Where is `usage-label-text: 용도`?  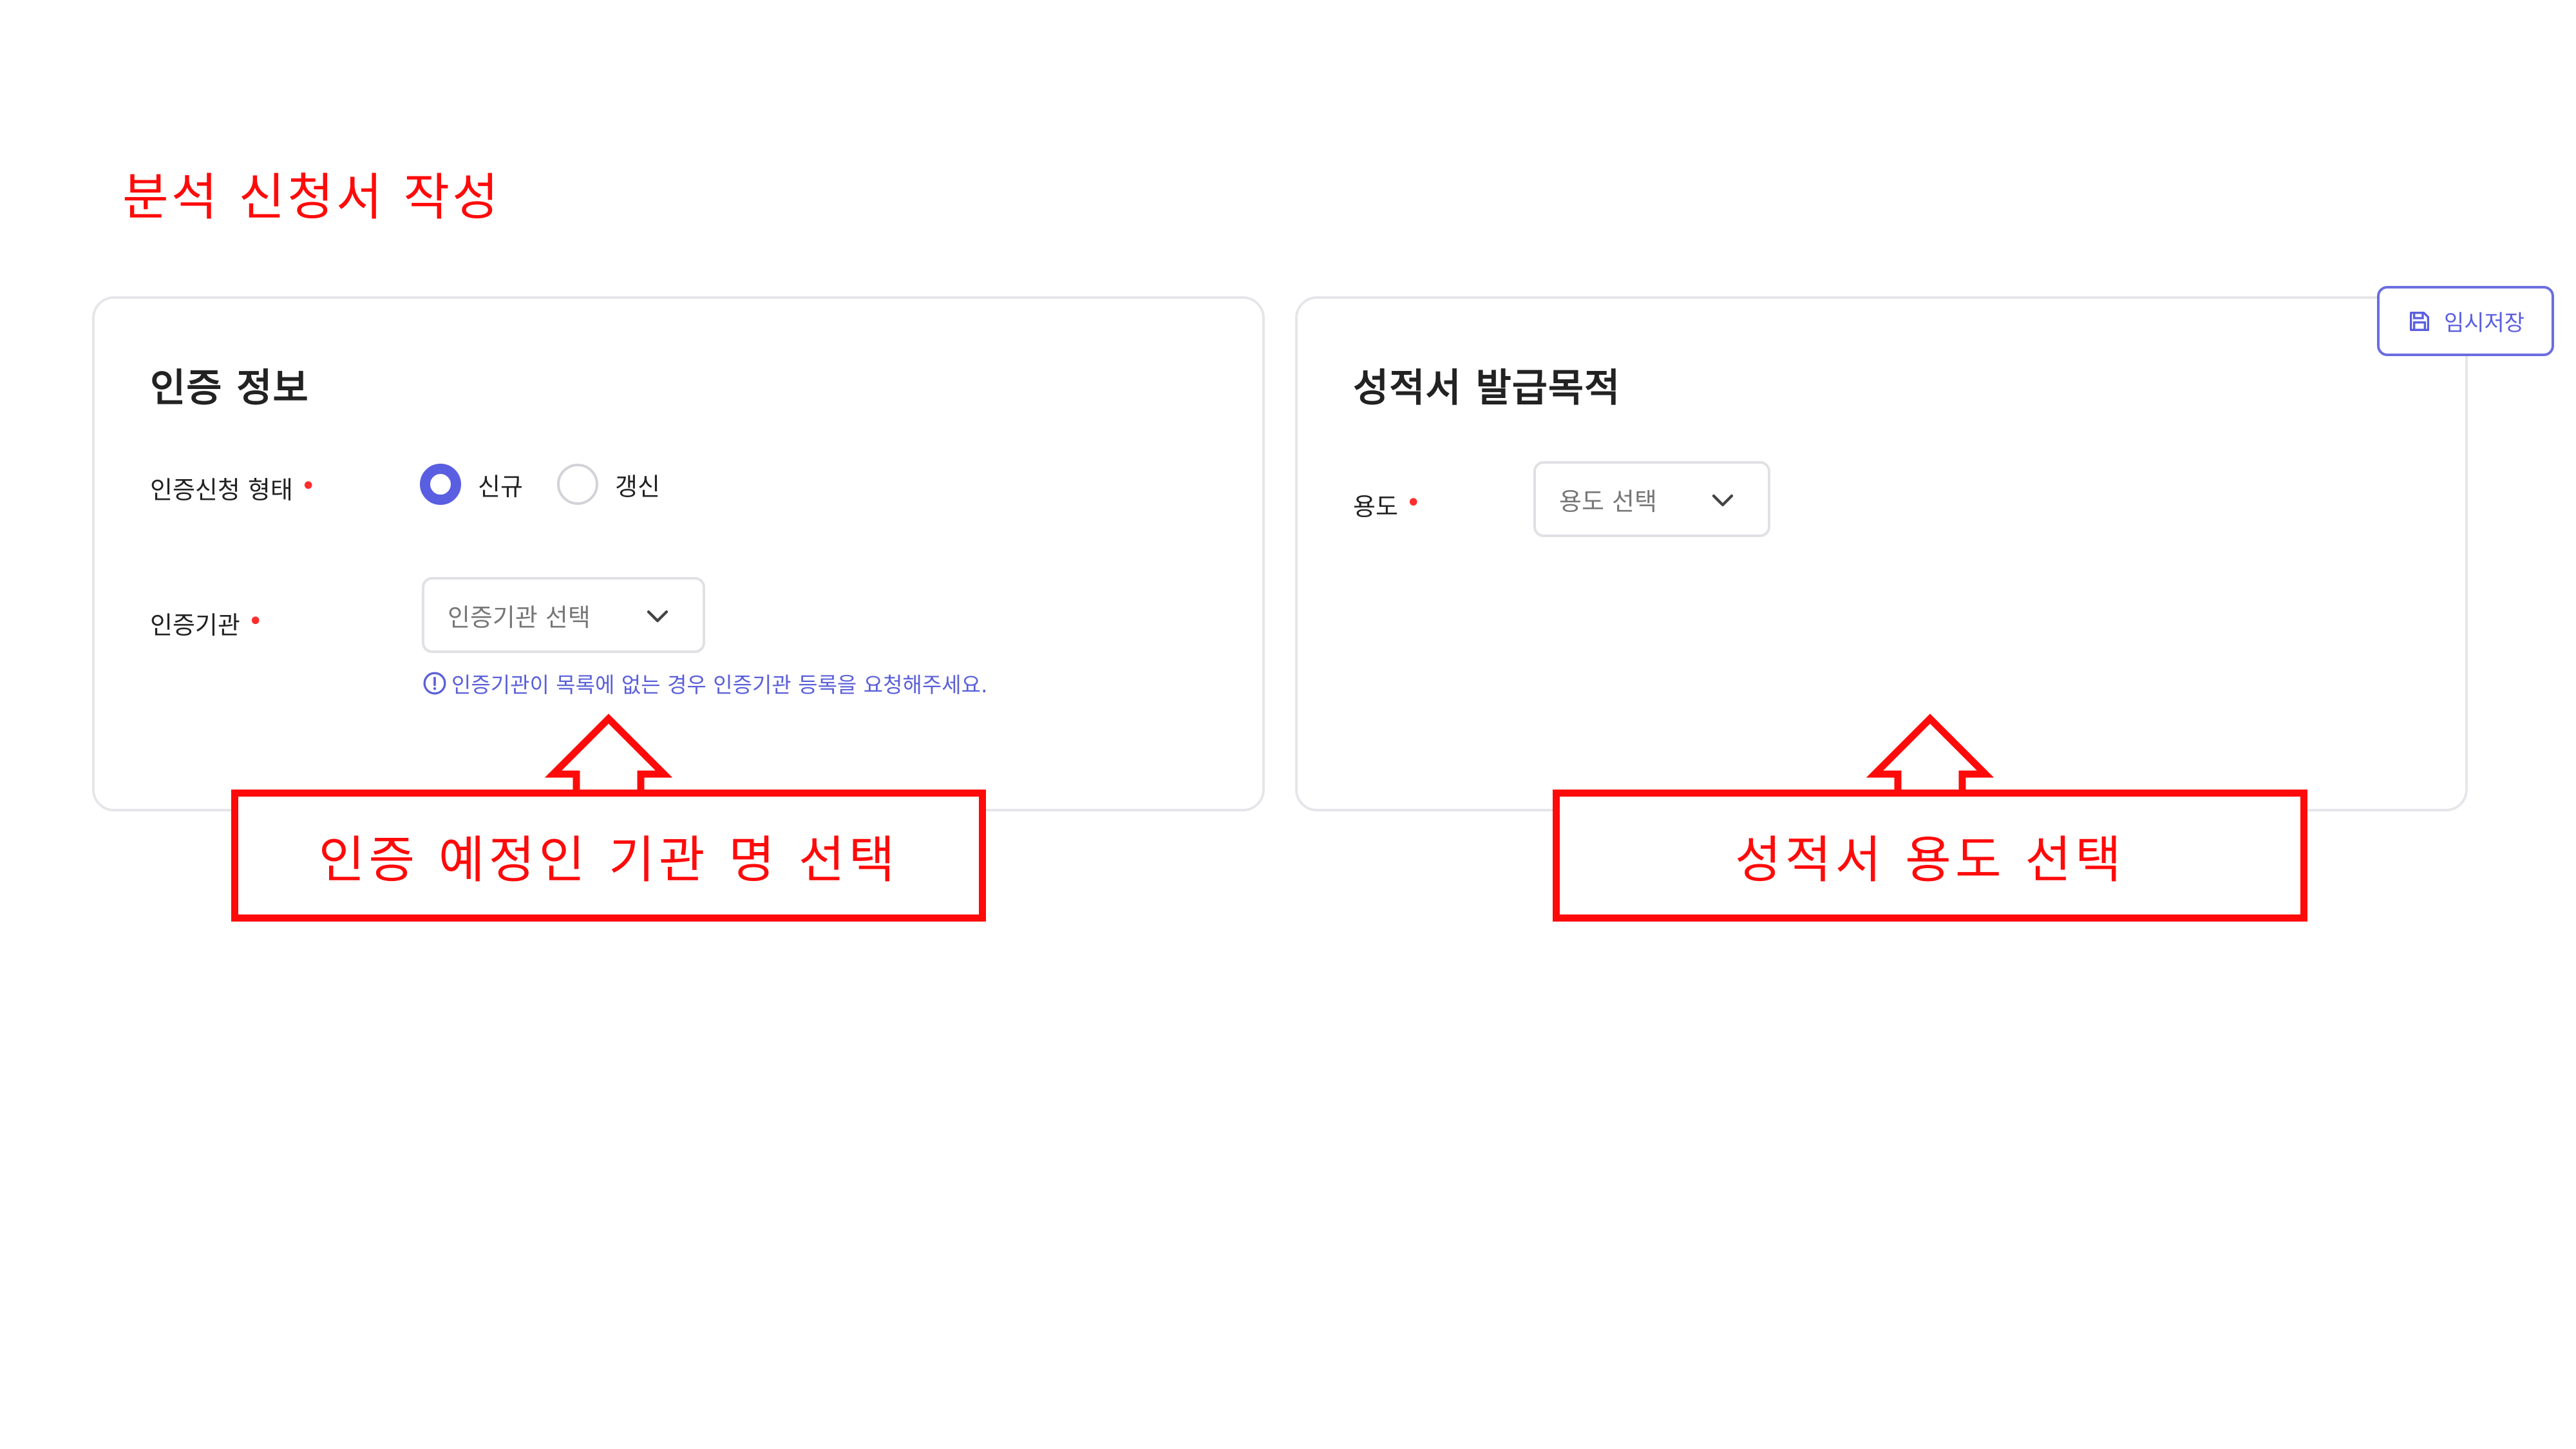
usage-label-text: 용도 is located at coordinates (1376, 507).